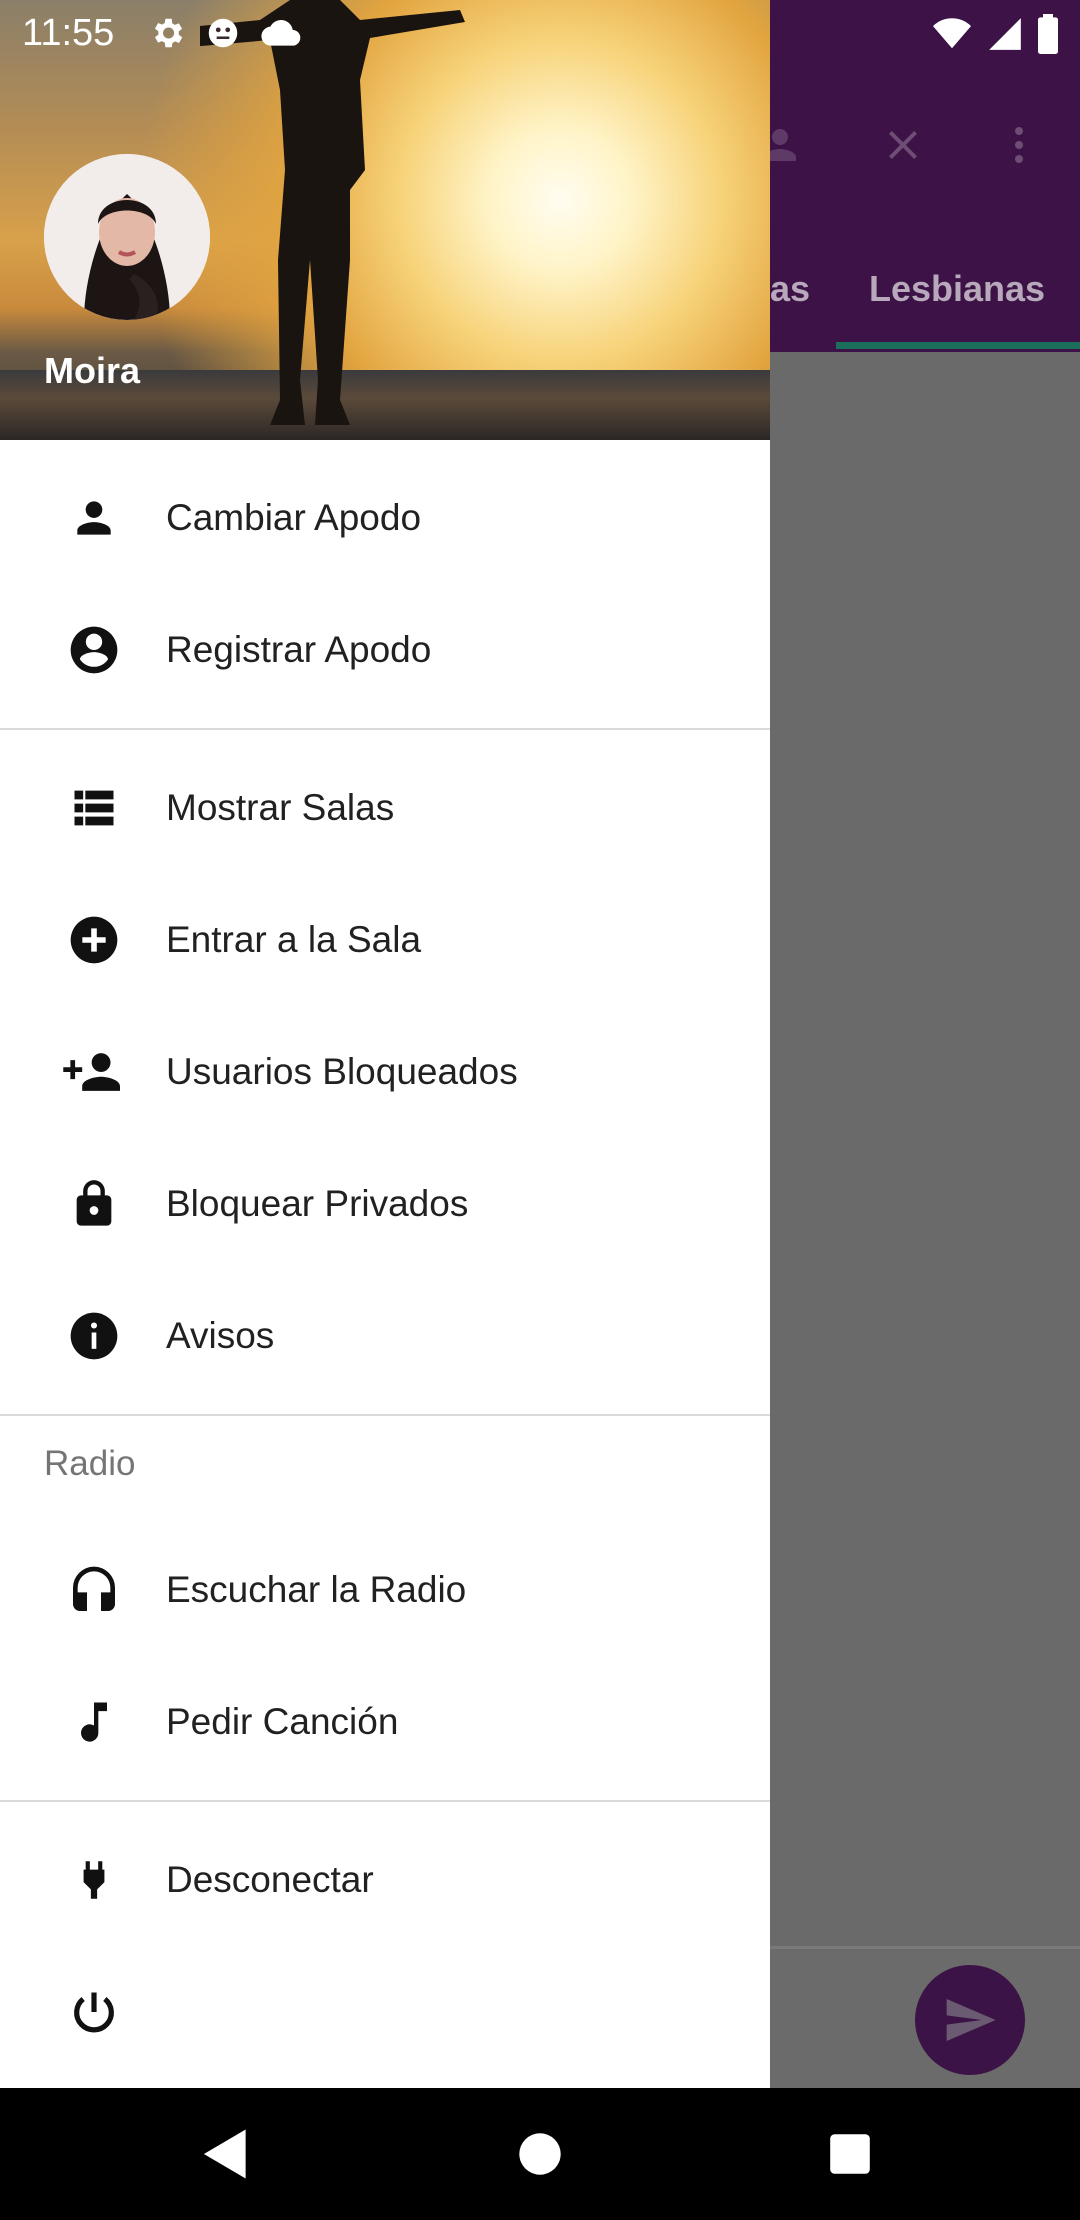 The width and height of the screenshot is (1080, 2220). I want to click on menu-item-label: Pedir Canción, so click(282, 1721).